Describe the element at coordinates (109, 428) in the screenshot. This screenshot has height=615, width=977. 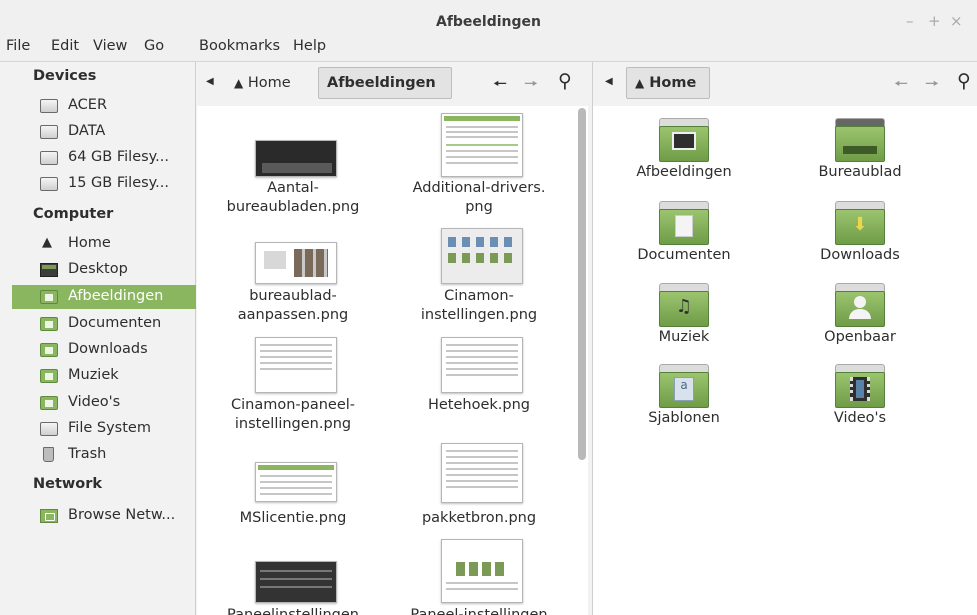
I see `sidebar-item-label: File System` at that location.